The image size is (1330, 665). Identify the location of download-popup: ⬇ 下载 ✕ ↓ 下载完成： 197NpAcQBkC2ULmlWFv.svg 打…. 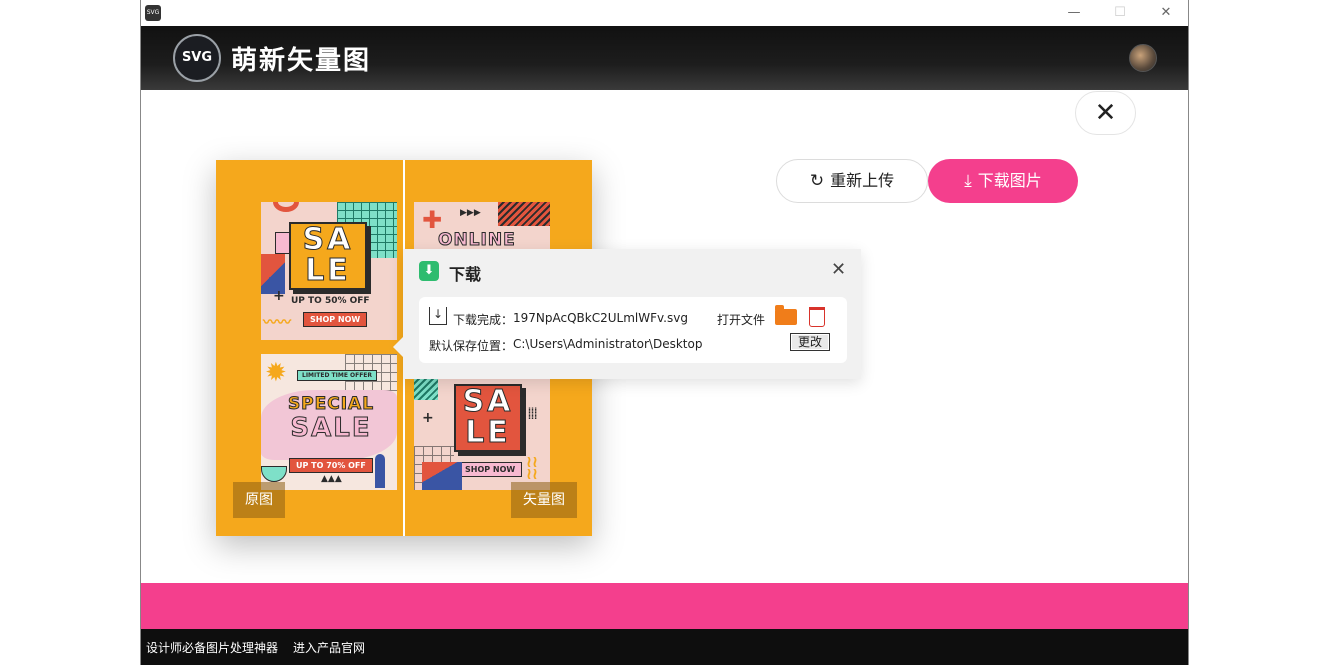
(627, 314).